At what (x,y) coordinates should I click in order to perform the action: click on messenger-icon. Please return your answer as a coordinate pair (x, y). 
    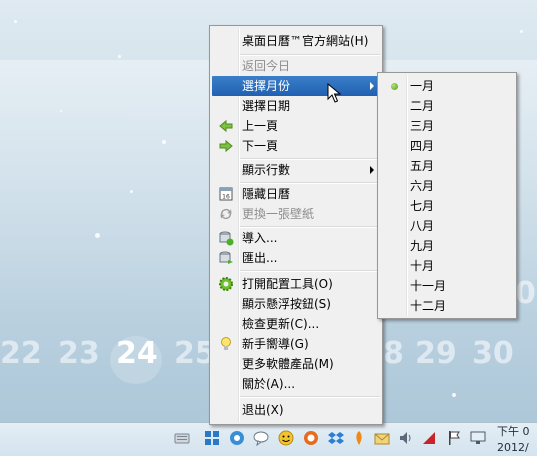
    Looking at the image, I should click on (237, 438).